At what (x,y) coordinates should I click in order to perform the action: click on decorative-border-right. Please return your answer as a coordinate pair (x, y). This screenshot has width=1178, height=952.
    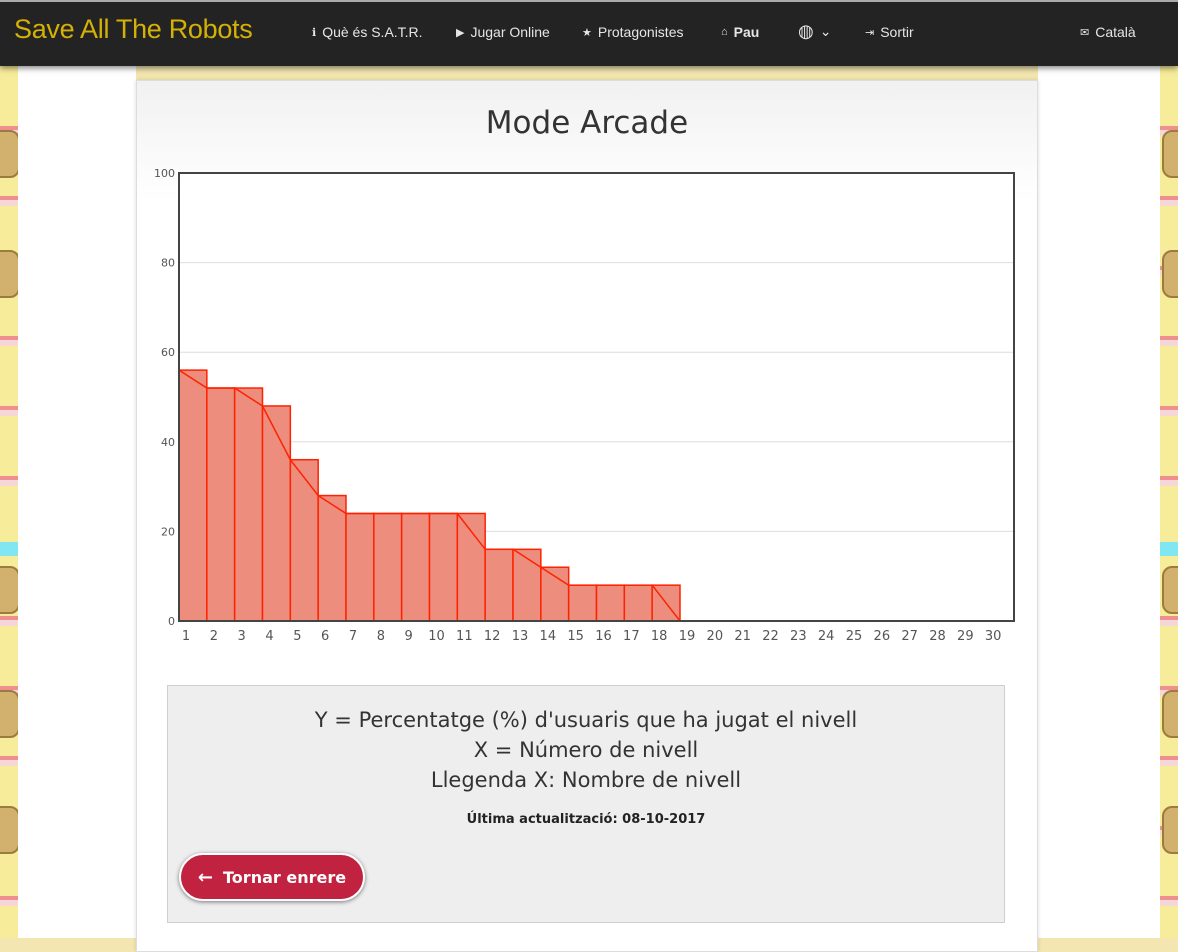
    Looking at the image, I should click on (1169, 502).